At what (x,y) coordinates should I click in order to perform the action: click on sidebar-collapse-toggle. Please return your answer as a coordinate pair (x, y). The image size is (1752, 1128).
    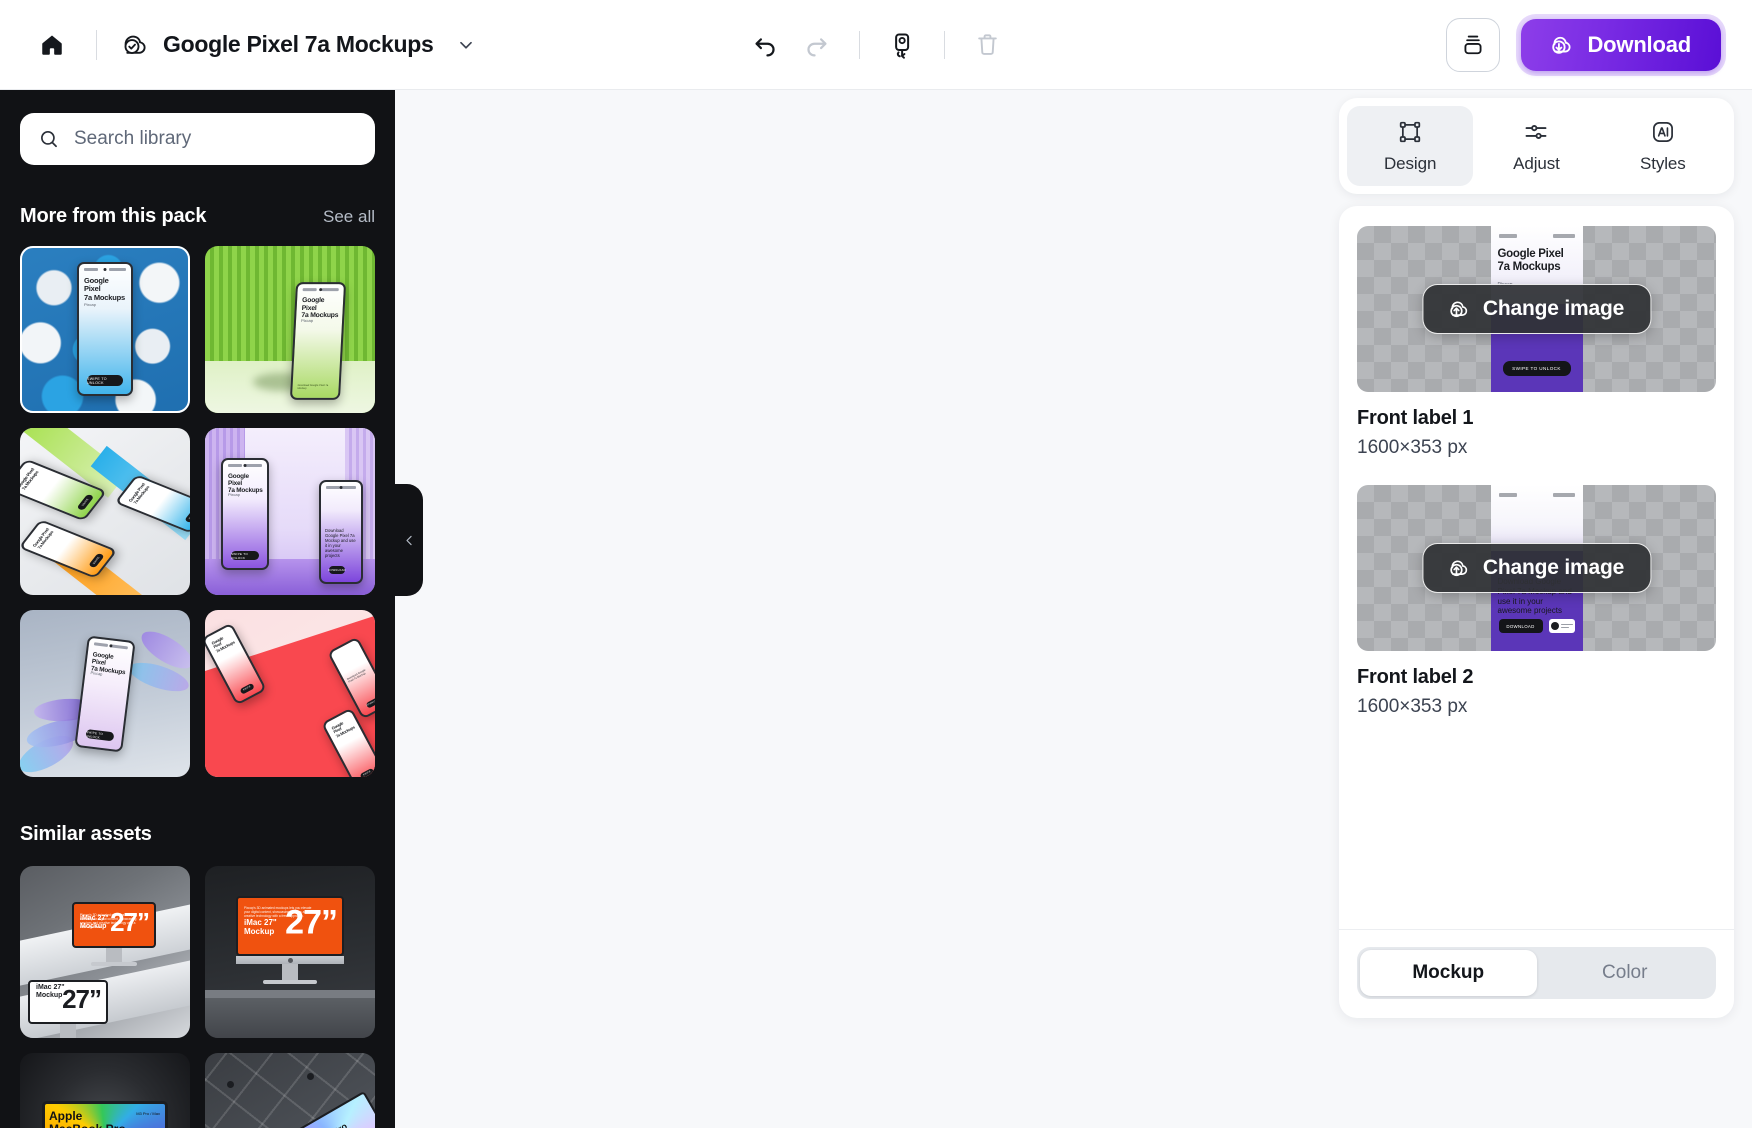
    Looking at the image, I should click on (409, 540).